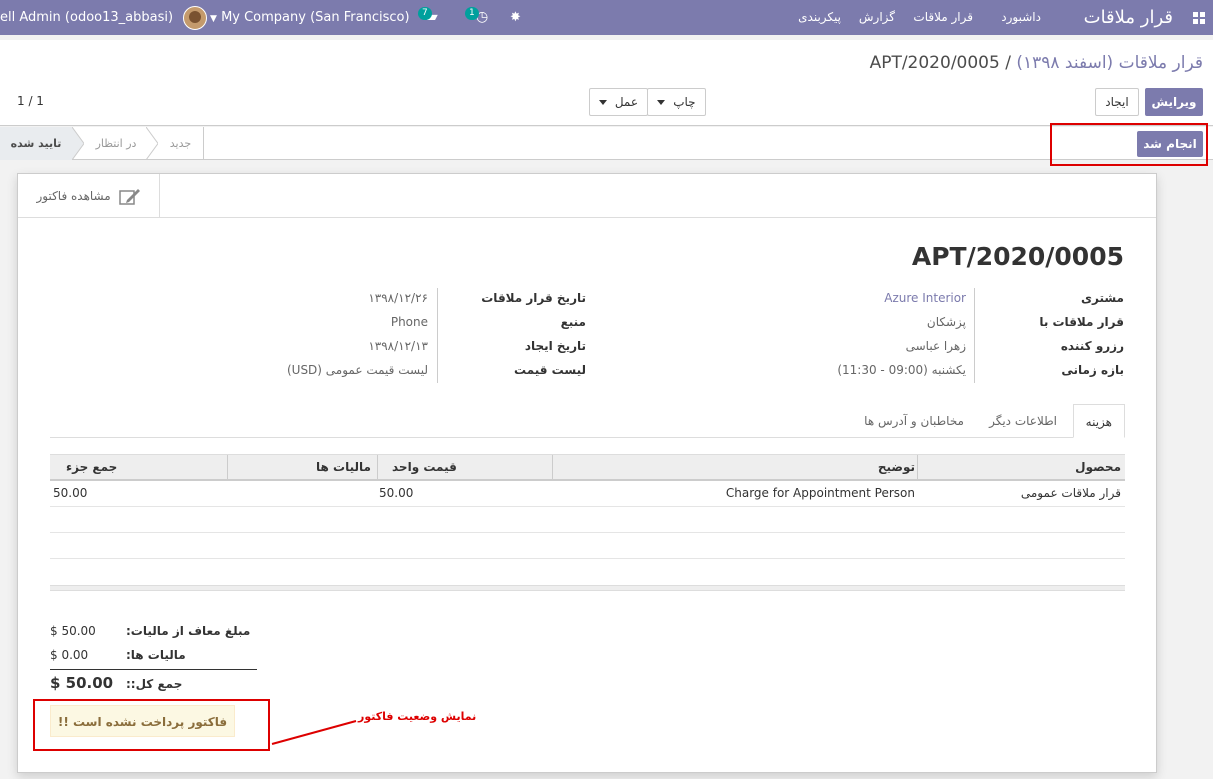 The height and width of the screenshot is (779, 1213). Describe the element at coordinates (1092, 346) in the screenshot. I see `field-label-booker: رزرو کننده` at that location.